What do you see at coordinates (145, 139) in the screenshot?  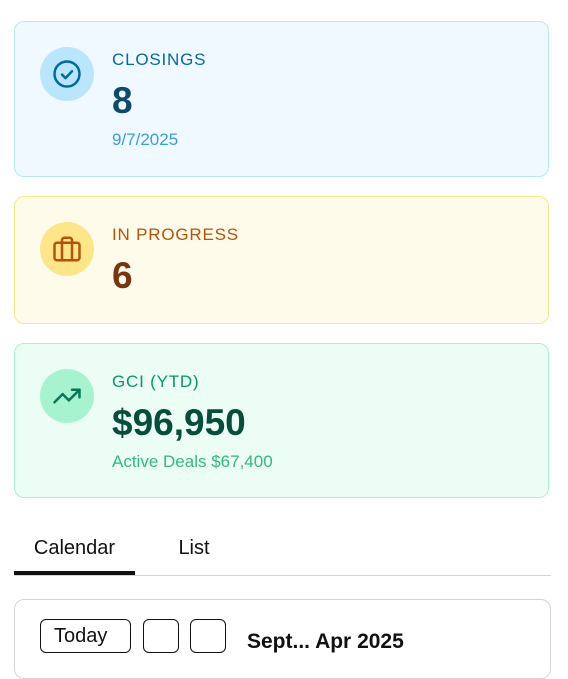 I see `closings-date: 9/7/2025` at bounding box center [145, 139].